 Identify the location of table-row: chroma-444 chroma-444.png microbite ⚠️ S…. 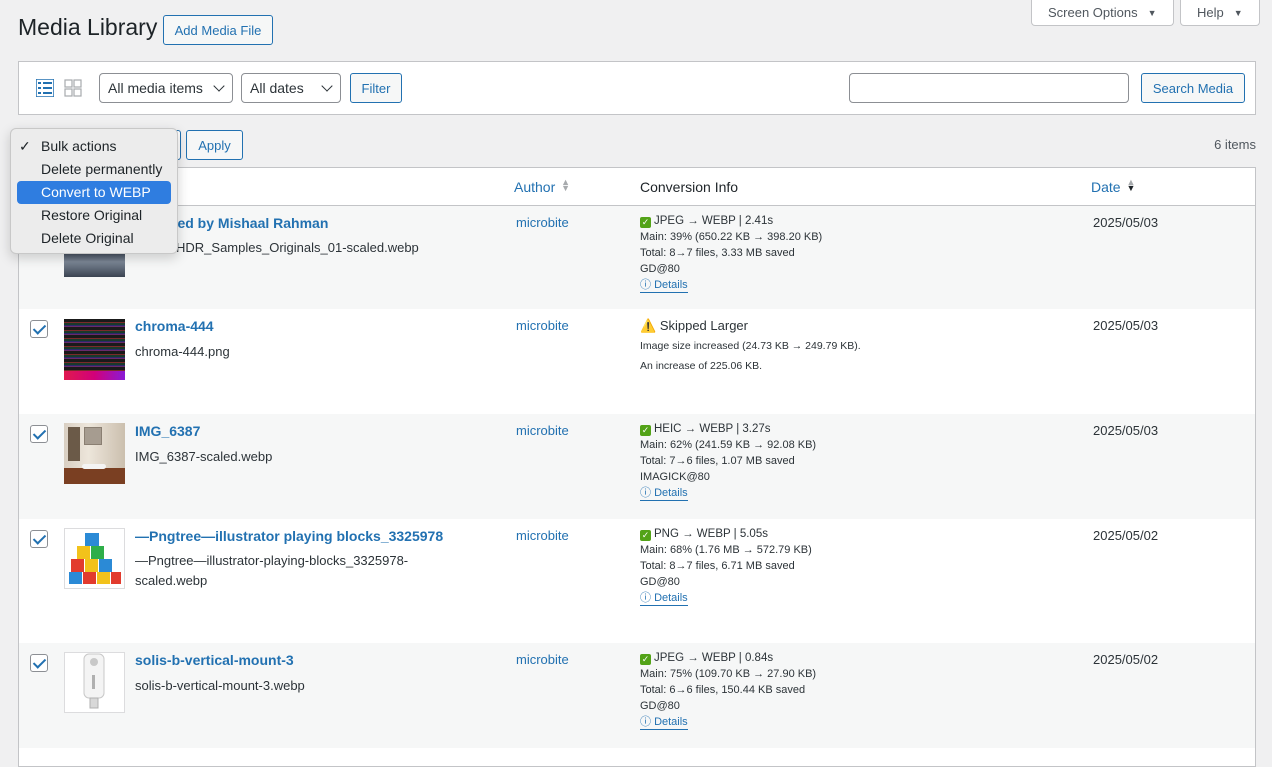
(637, 361).